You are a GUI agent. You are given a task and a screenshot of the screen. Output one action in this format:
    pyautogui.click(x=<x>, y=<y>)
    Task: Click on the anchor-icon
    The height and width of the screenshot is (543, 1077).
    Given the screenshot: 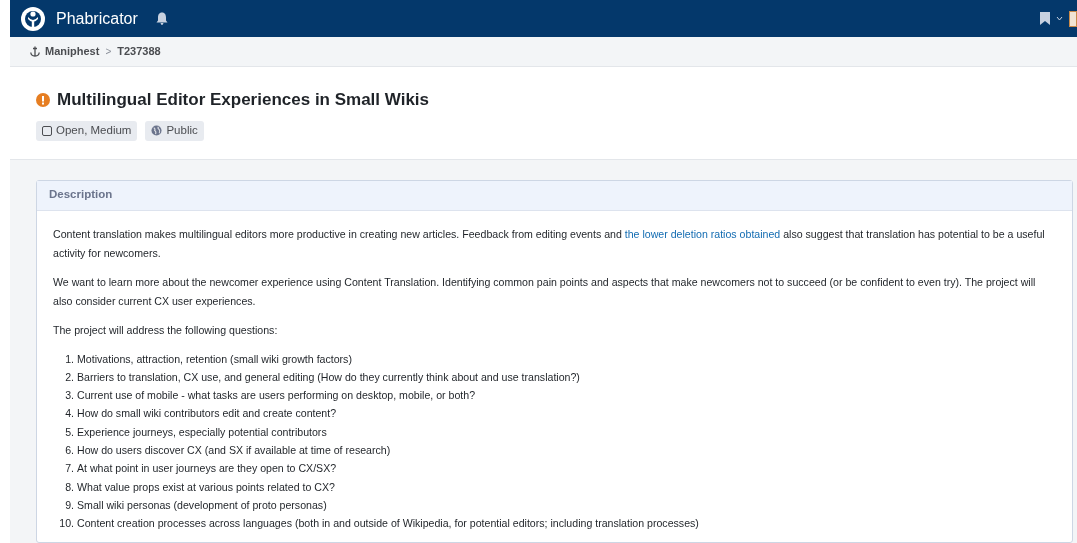 What is the action you would take?
    pyautogui.click(x=35, y=51)
    